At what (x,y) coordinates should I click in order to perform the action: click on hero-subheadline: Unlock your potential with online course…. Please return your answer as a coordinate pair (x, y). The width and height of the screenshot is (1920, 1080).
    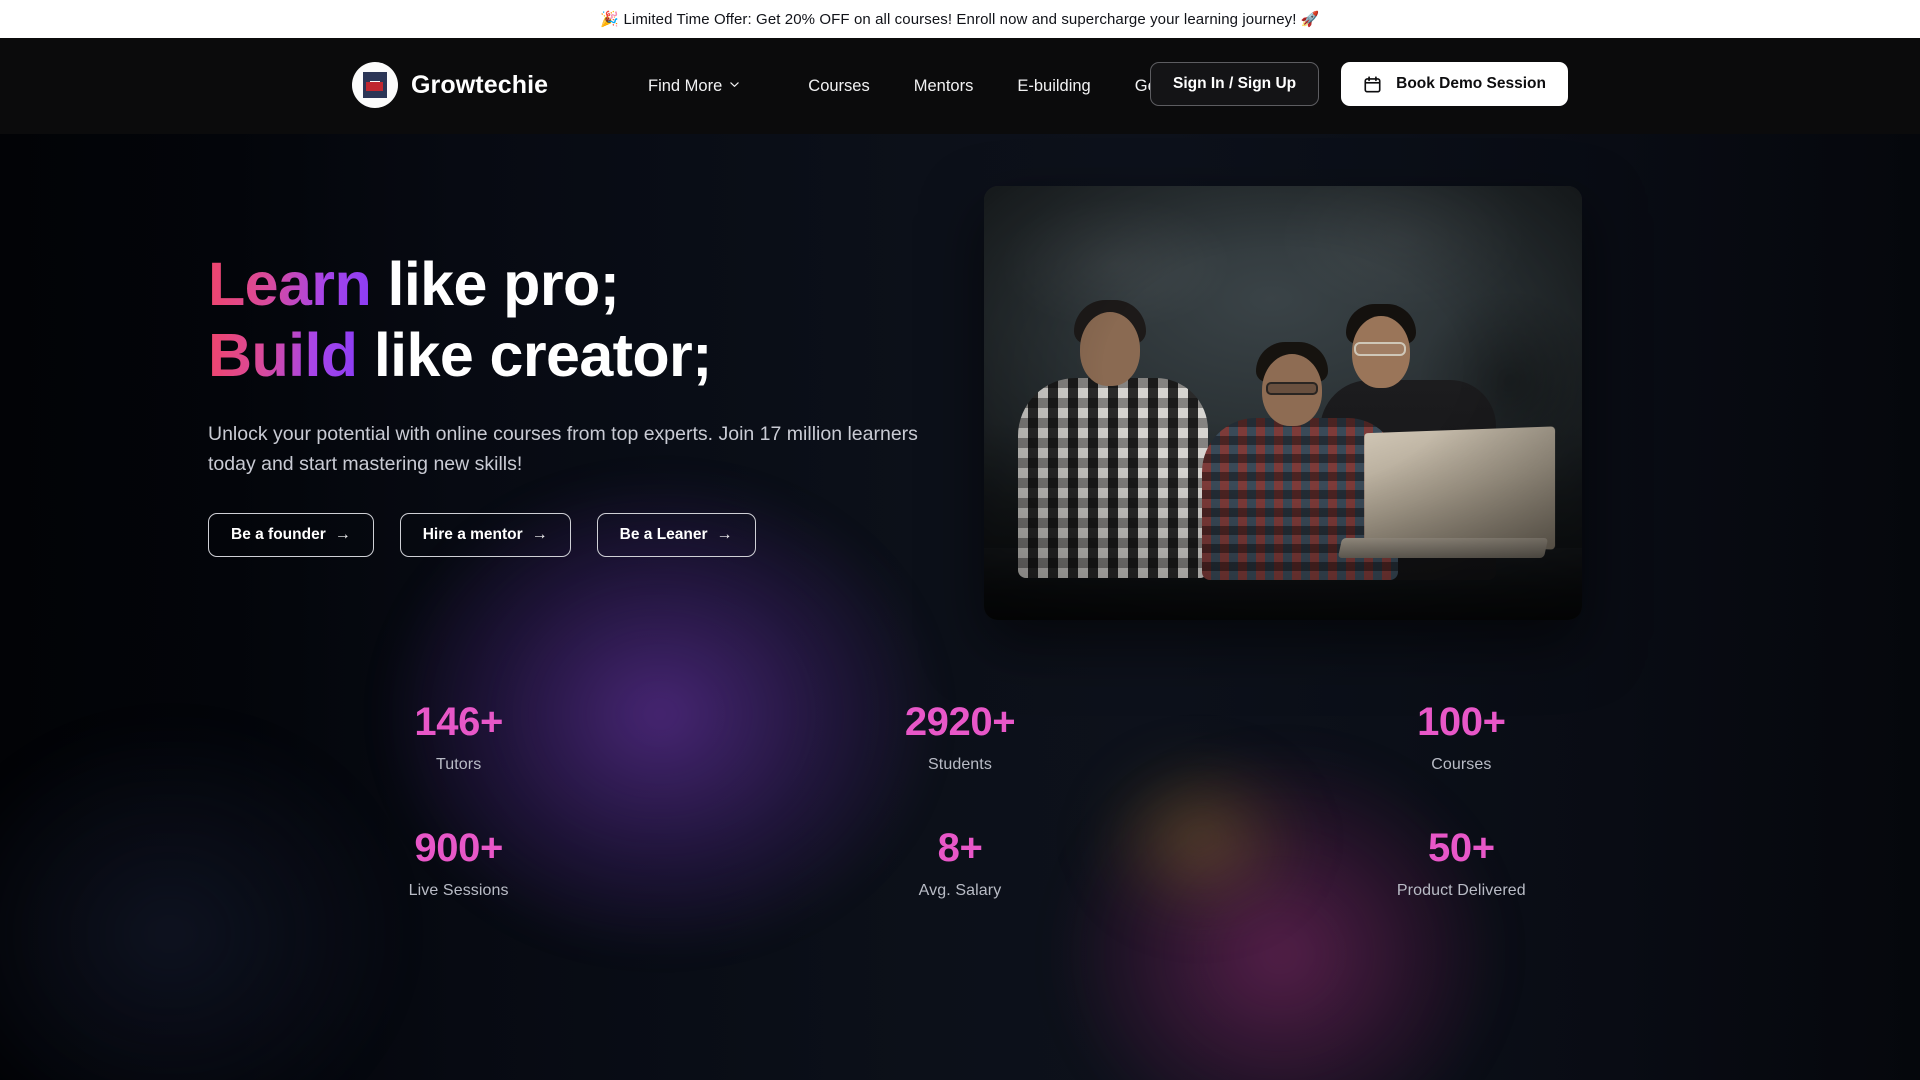
    Looking at the image, I should click on (563, 449).